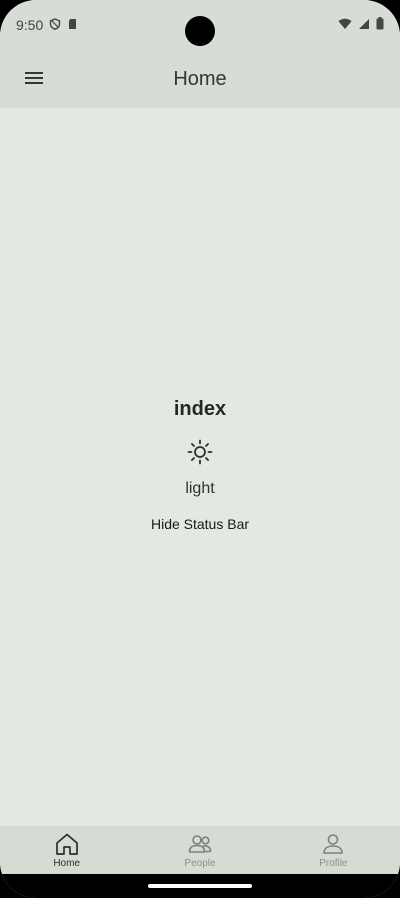 The image size is (400, 898). I want to click on gesture-navigation-area, so click(200, 886).